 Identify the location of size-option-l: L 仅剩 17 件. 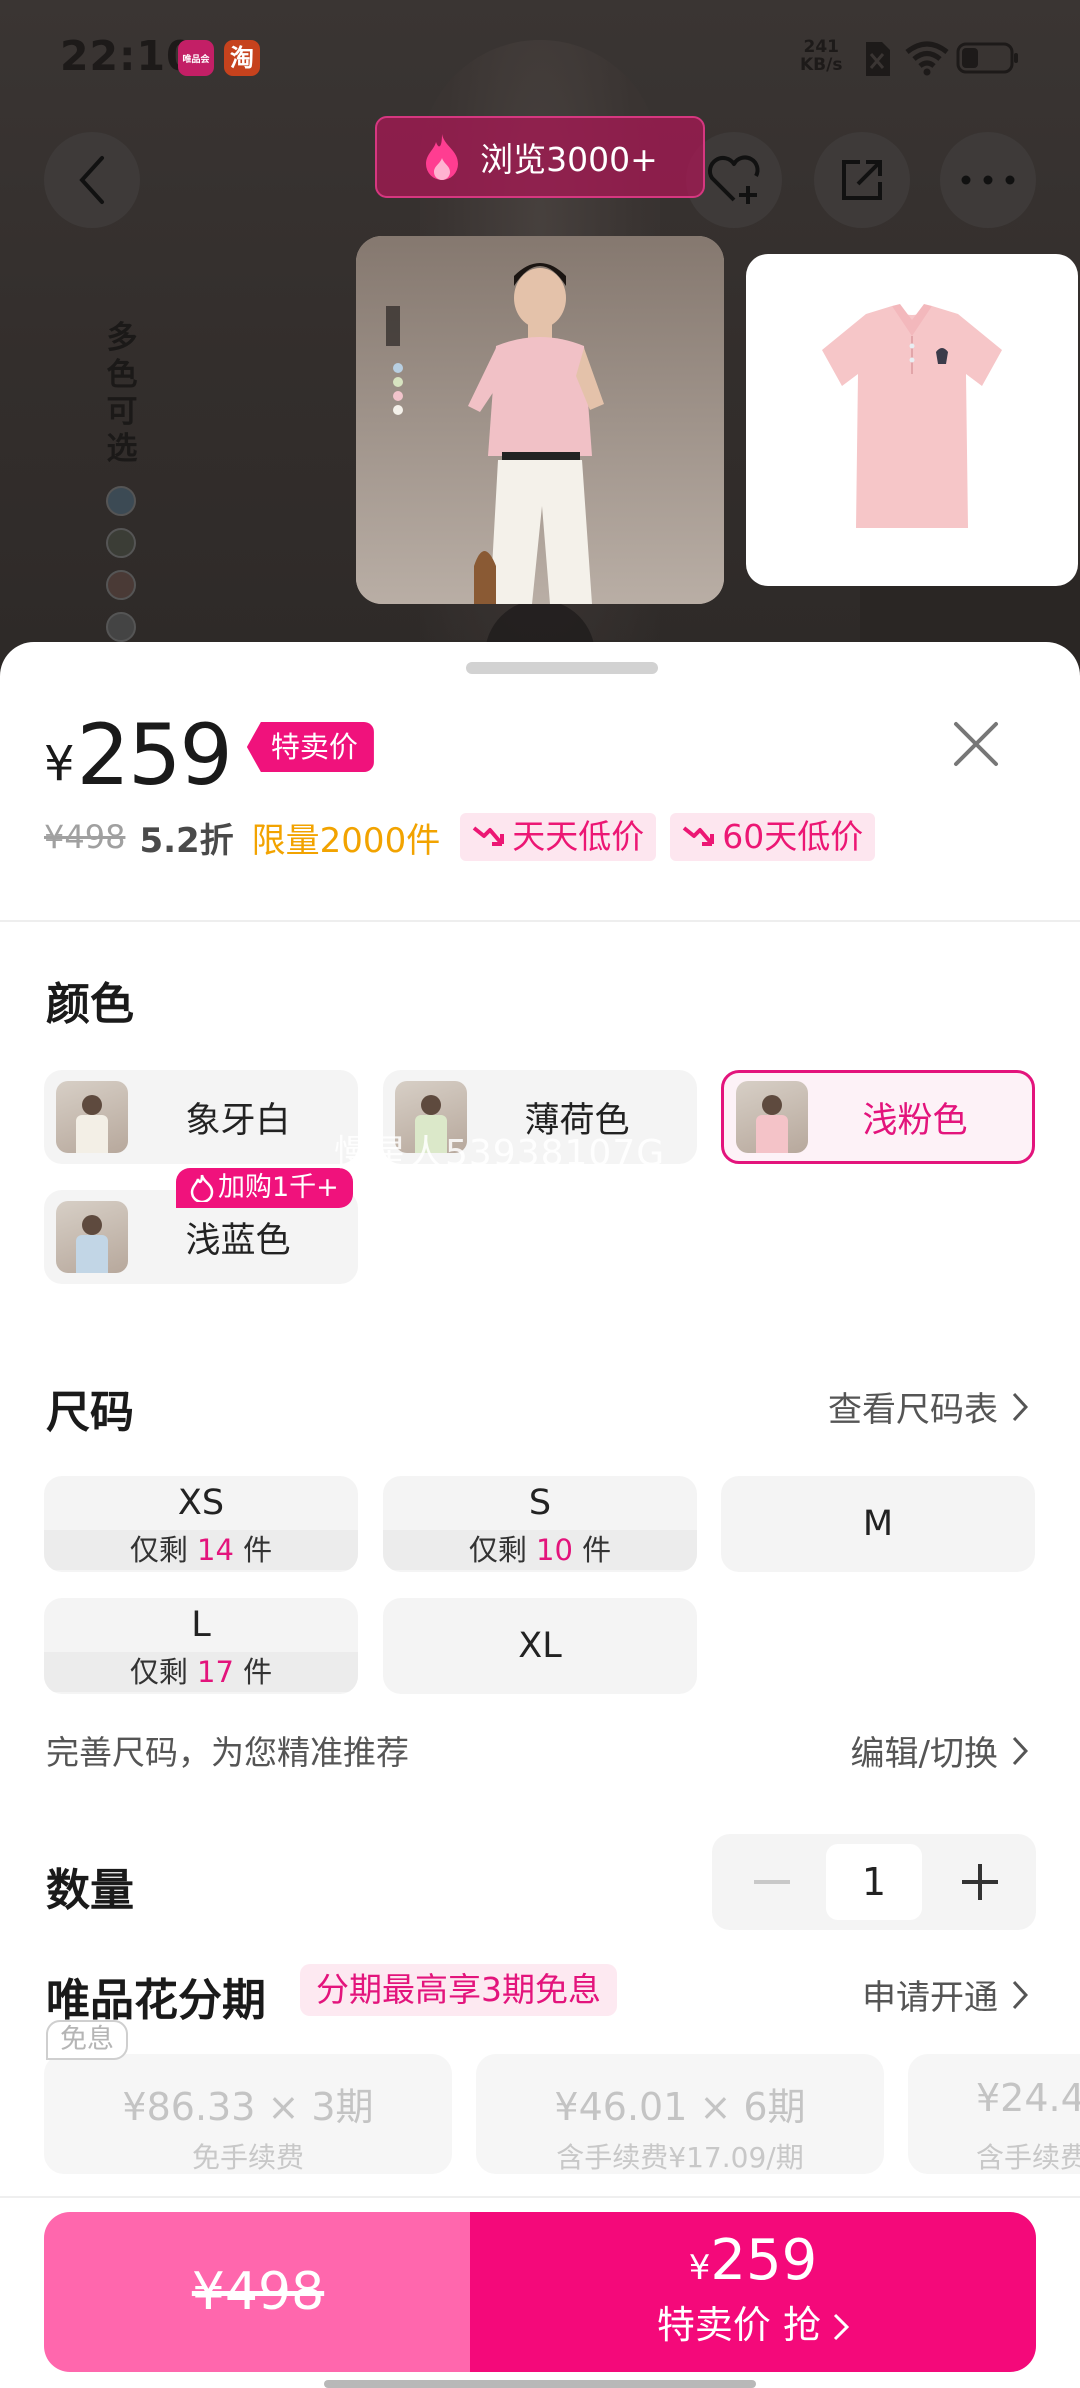
(201, 1646).